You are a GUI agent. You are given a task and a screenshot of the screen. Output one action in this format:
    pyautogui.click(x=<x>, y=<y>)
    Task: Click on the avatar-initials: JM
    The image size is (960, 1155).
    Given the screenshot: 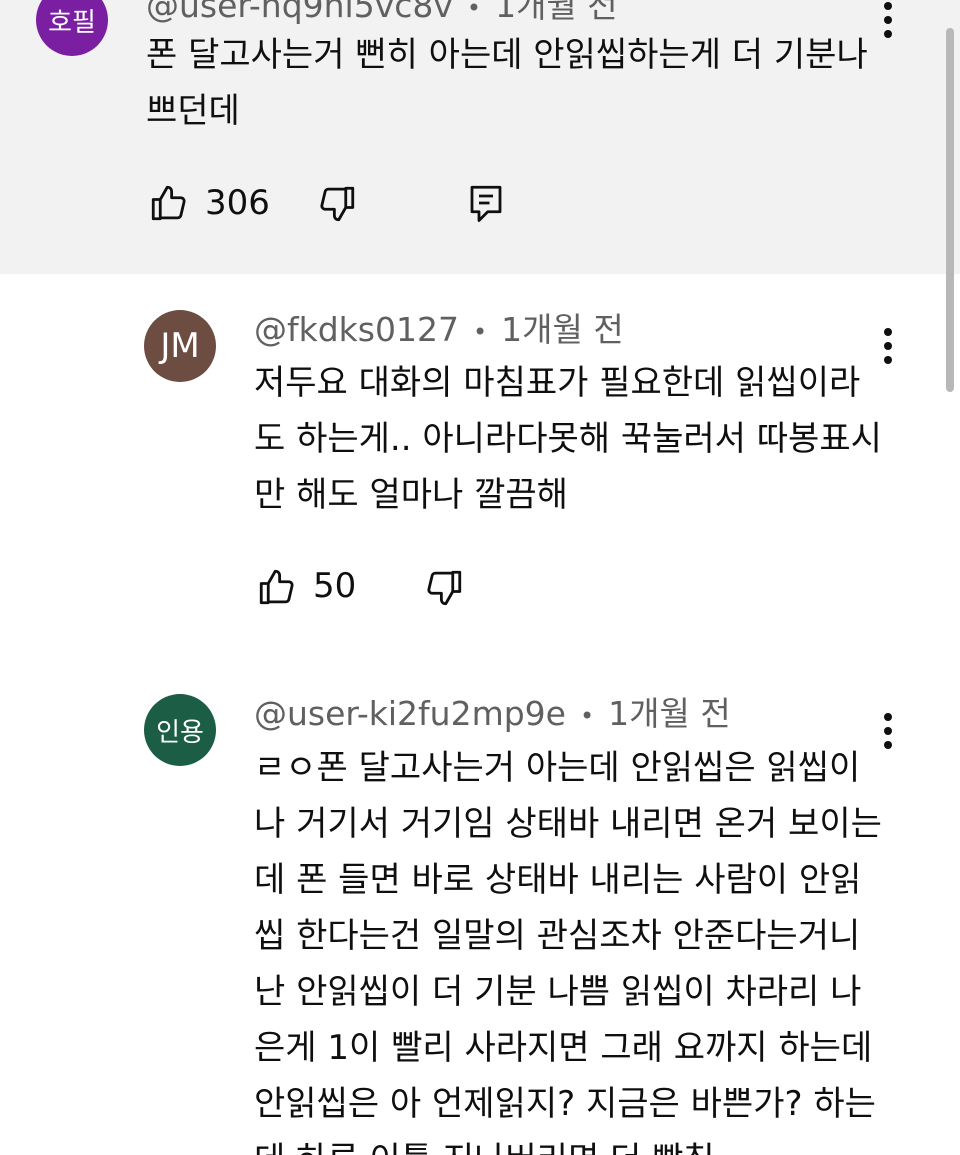 What is the action you would take?
    pyautogui.click(x=180, y=346)
    